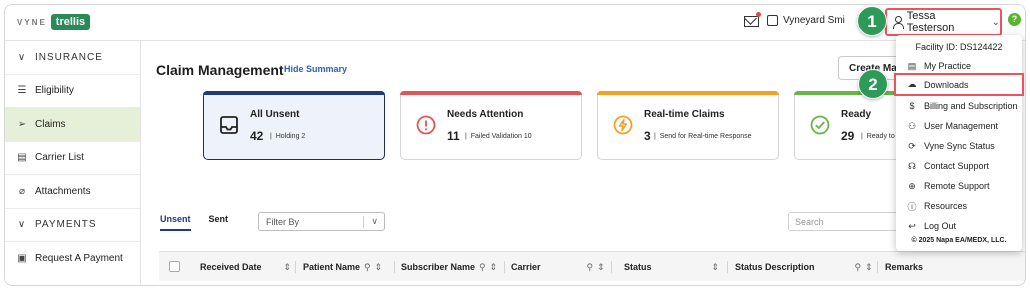 The image size is (1030, 290). I want to click on page-title: Claim Management, so click(220, 70).